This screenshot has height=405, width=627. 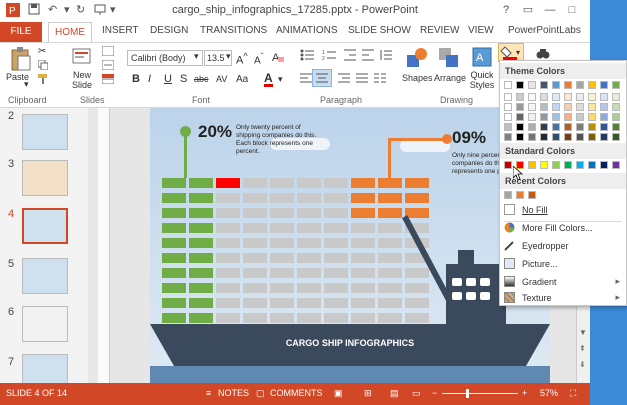 What do you see at coordinates (549, 393) in the screenshot?
I see `zoom-level: 57%` at bounding box center [549, 393].